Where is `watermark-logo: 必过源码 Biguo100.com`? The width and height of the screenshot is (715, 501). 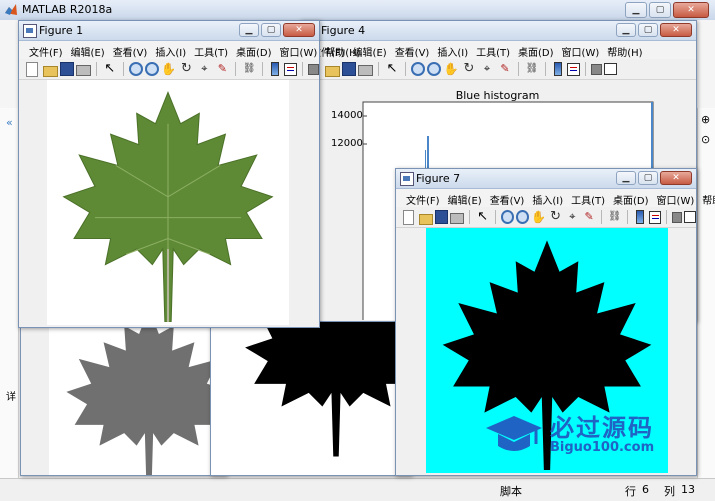
watermark-logo: 必过源码 Biguo100.com is located at coordinates (584, 435).